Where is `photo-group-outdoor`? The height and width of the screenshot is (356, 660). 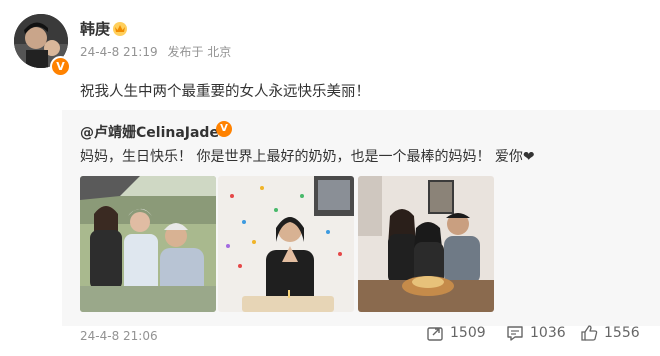 photo-group-outdoor is located at coordinates (148, 244).